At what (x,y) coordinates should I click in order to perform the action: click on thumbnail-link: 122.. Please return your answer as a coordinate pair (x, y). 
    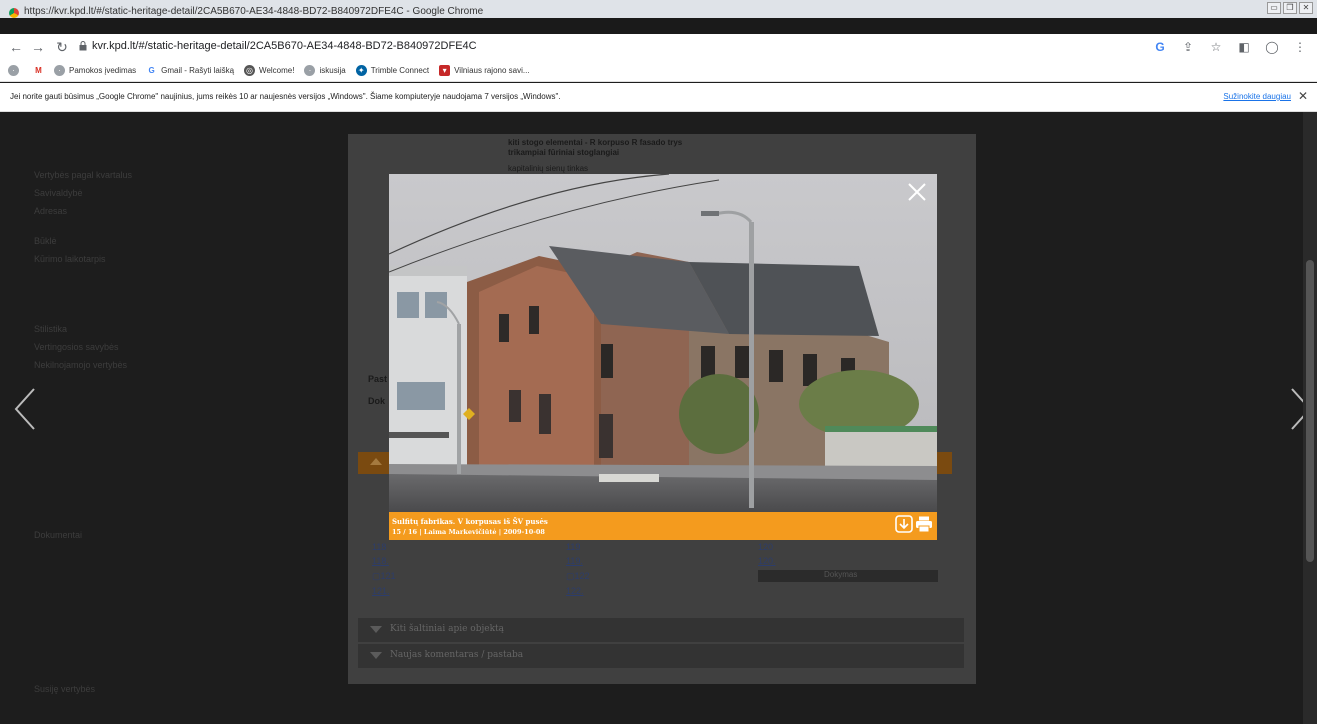
    Looking at the image, I should click on (575, 591).